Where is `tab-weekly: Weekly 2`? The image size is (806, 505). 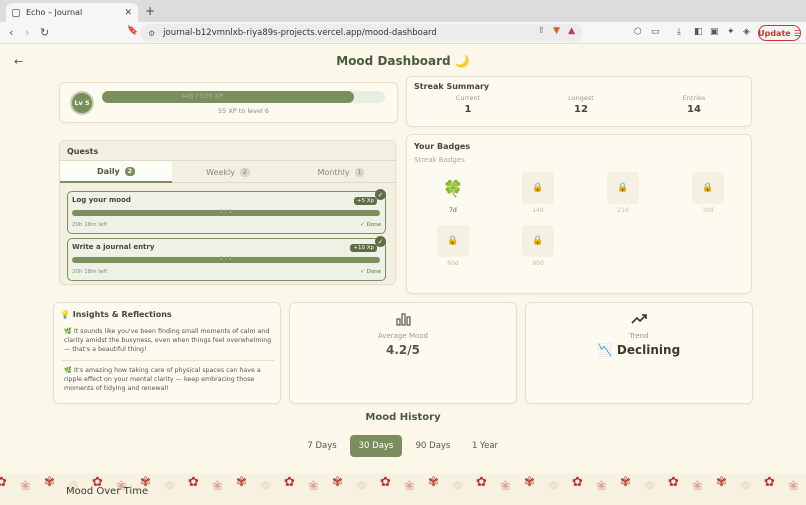
tab-weekly: Weekly 2 is located at coordinates (228, 172).